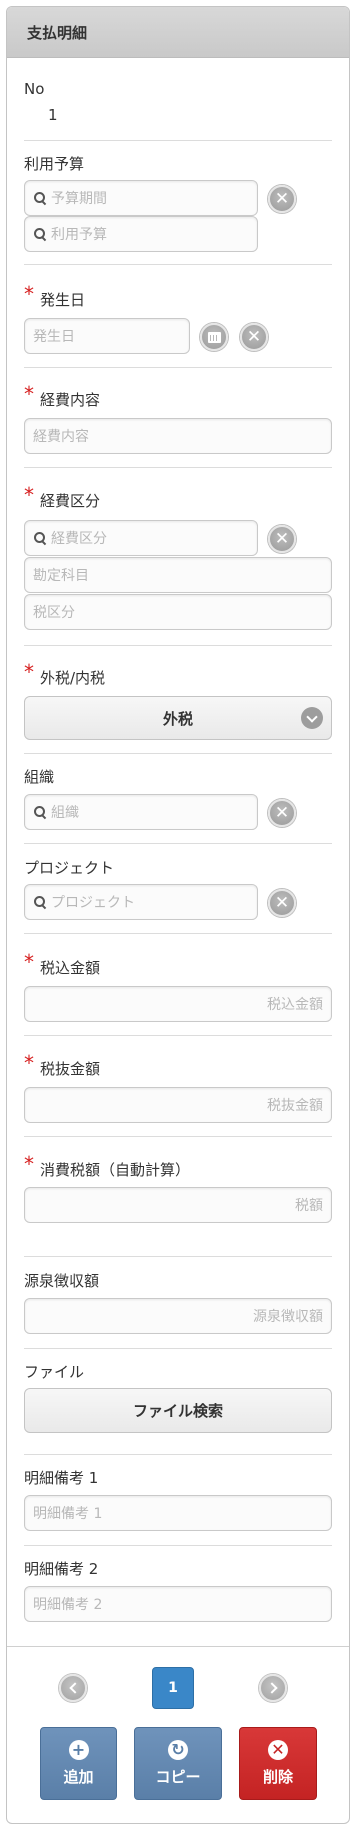 This screenshot has width=357, height=1829. Describe the element at coordinates (57, 32) in the screenshot. I see `panel-title: 支払明細` at that location.